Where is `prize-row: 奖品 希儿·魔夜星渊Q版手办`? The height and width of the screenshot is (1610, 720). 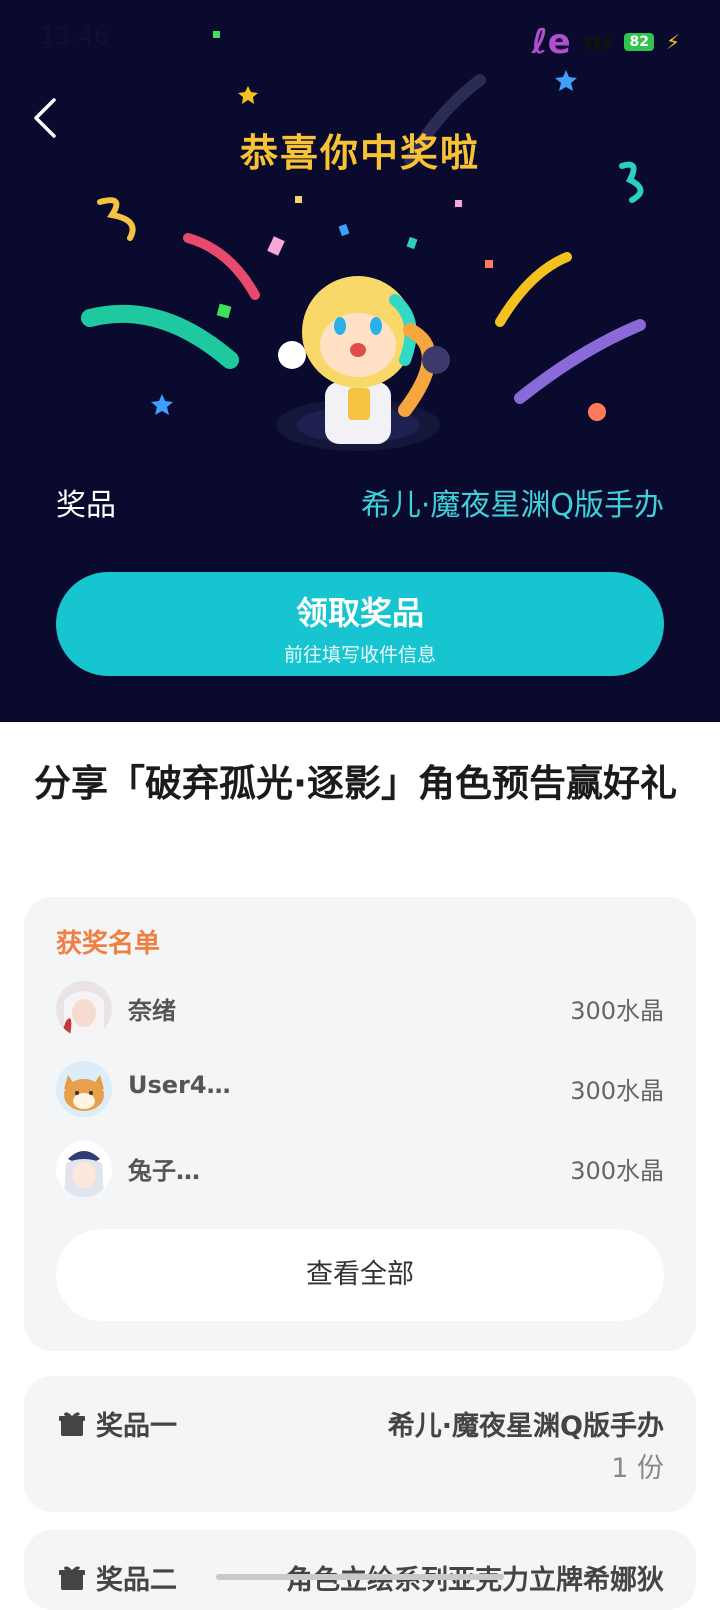
prize-row: 奖品 希儿·魔夜星渊Q版手办 is located at coordinates (360, 502).